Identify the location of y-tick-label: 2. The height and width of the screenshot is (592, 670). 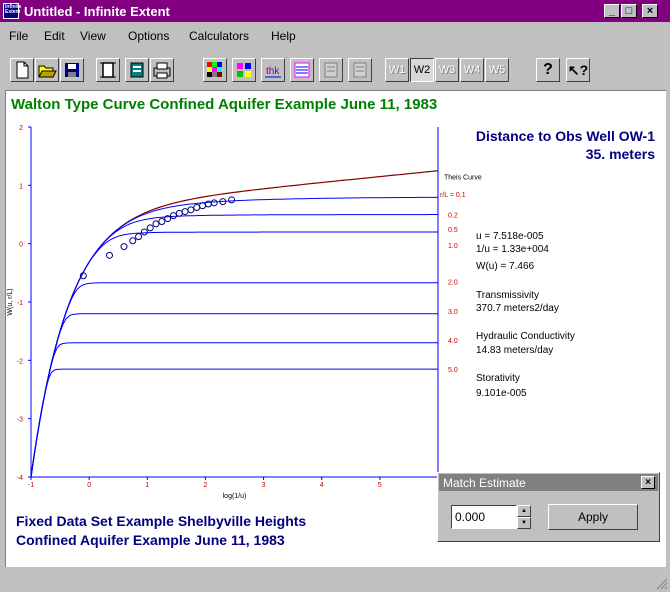
(21, 128).